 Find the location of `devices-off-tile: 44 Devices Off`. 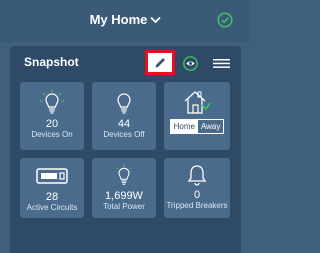

devices-off-tile: 44 Devices Off is located at coordinates (124, 116).